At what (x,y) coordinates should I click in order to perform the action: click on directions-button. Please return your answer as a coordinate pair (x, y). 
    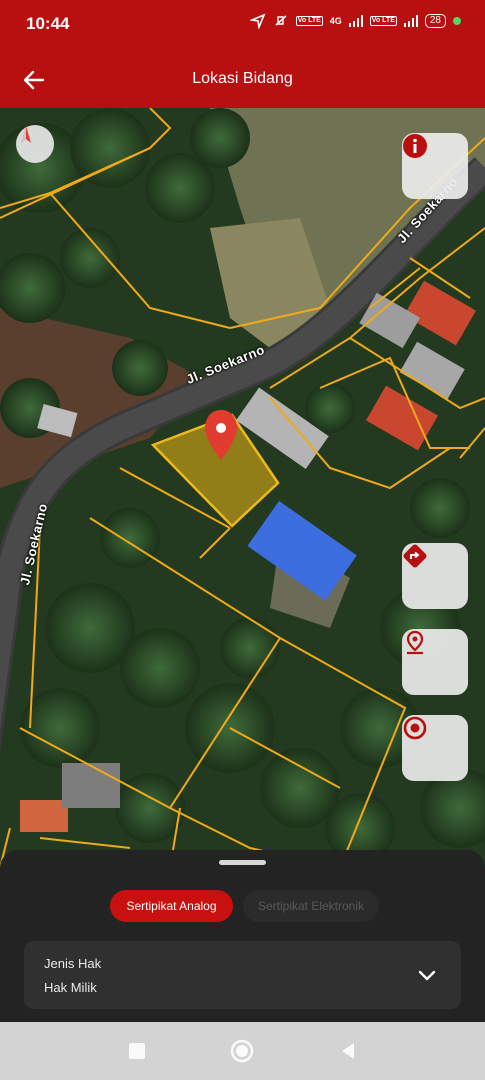
    Looking at the image, I should click on (435, 576).